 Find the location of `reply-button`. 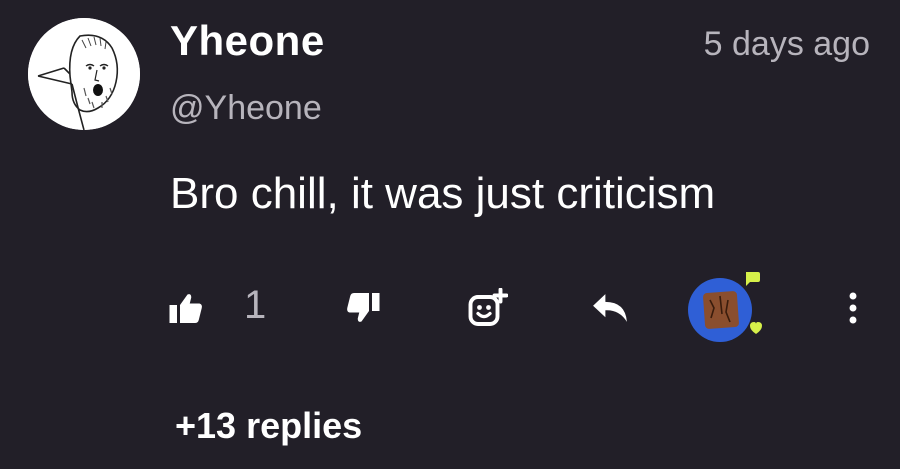

reply-button is located at coordinates (610, 308).